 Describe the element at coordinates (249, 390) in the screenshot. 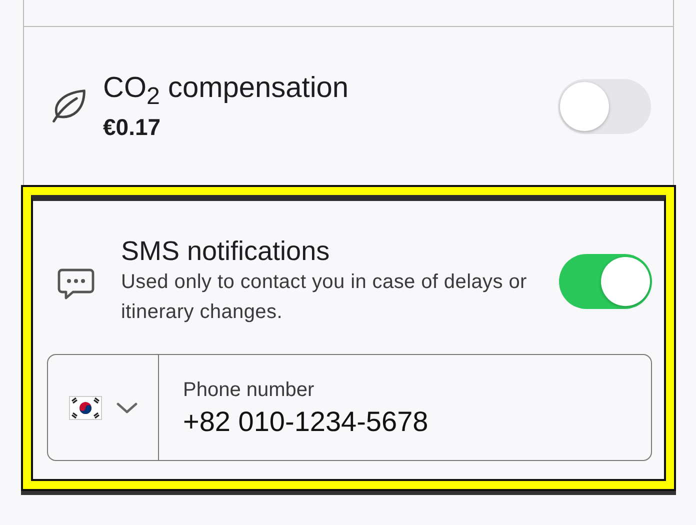

I see `phone-label: Phone number` at that location.